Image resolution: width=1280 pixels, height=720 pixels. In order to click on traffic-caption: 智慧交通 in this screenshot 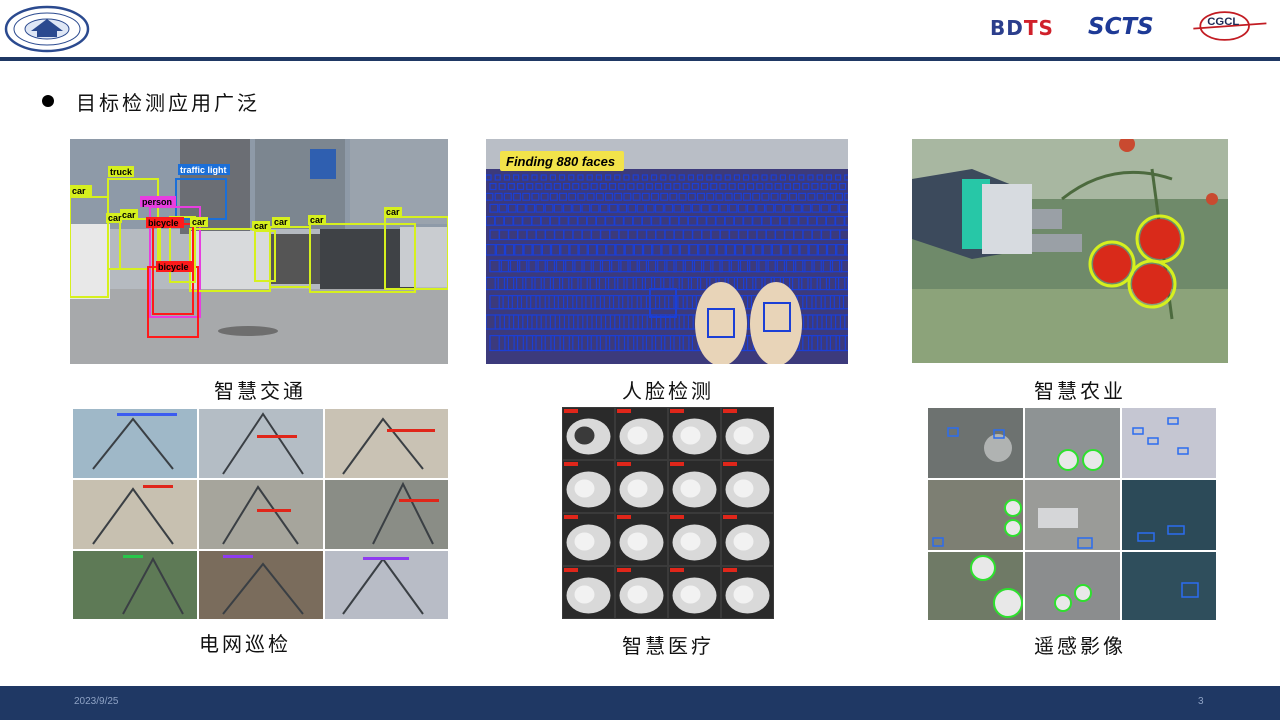, I will do `click(260, 391)`.